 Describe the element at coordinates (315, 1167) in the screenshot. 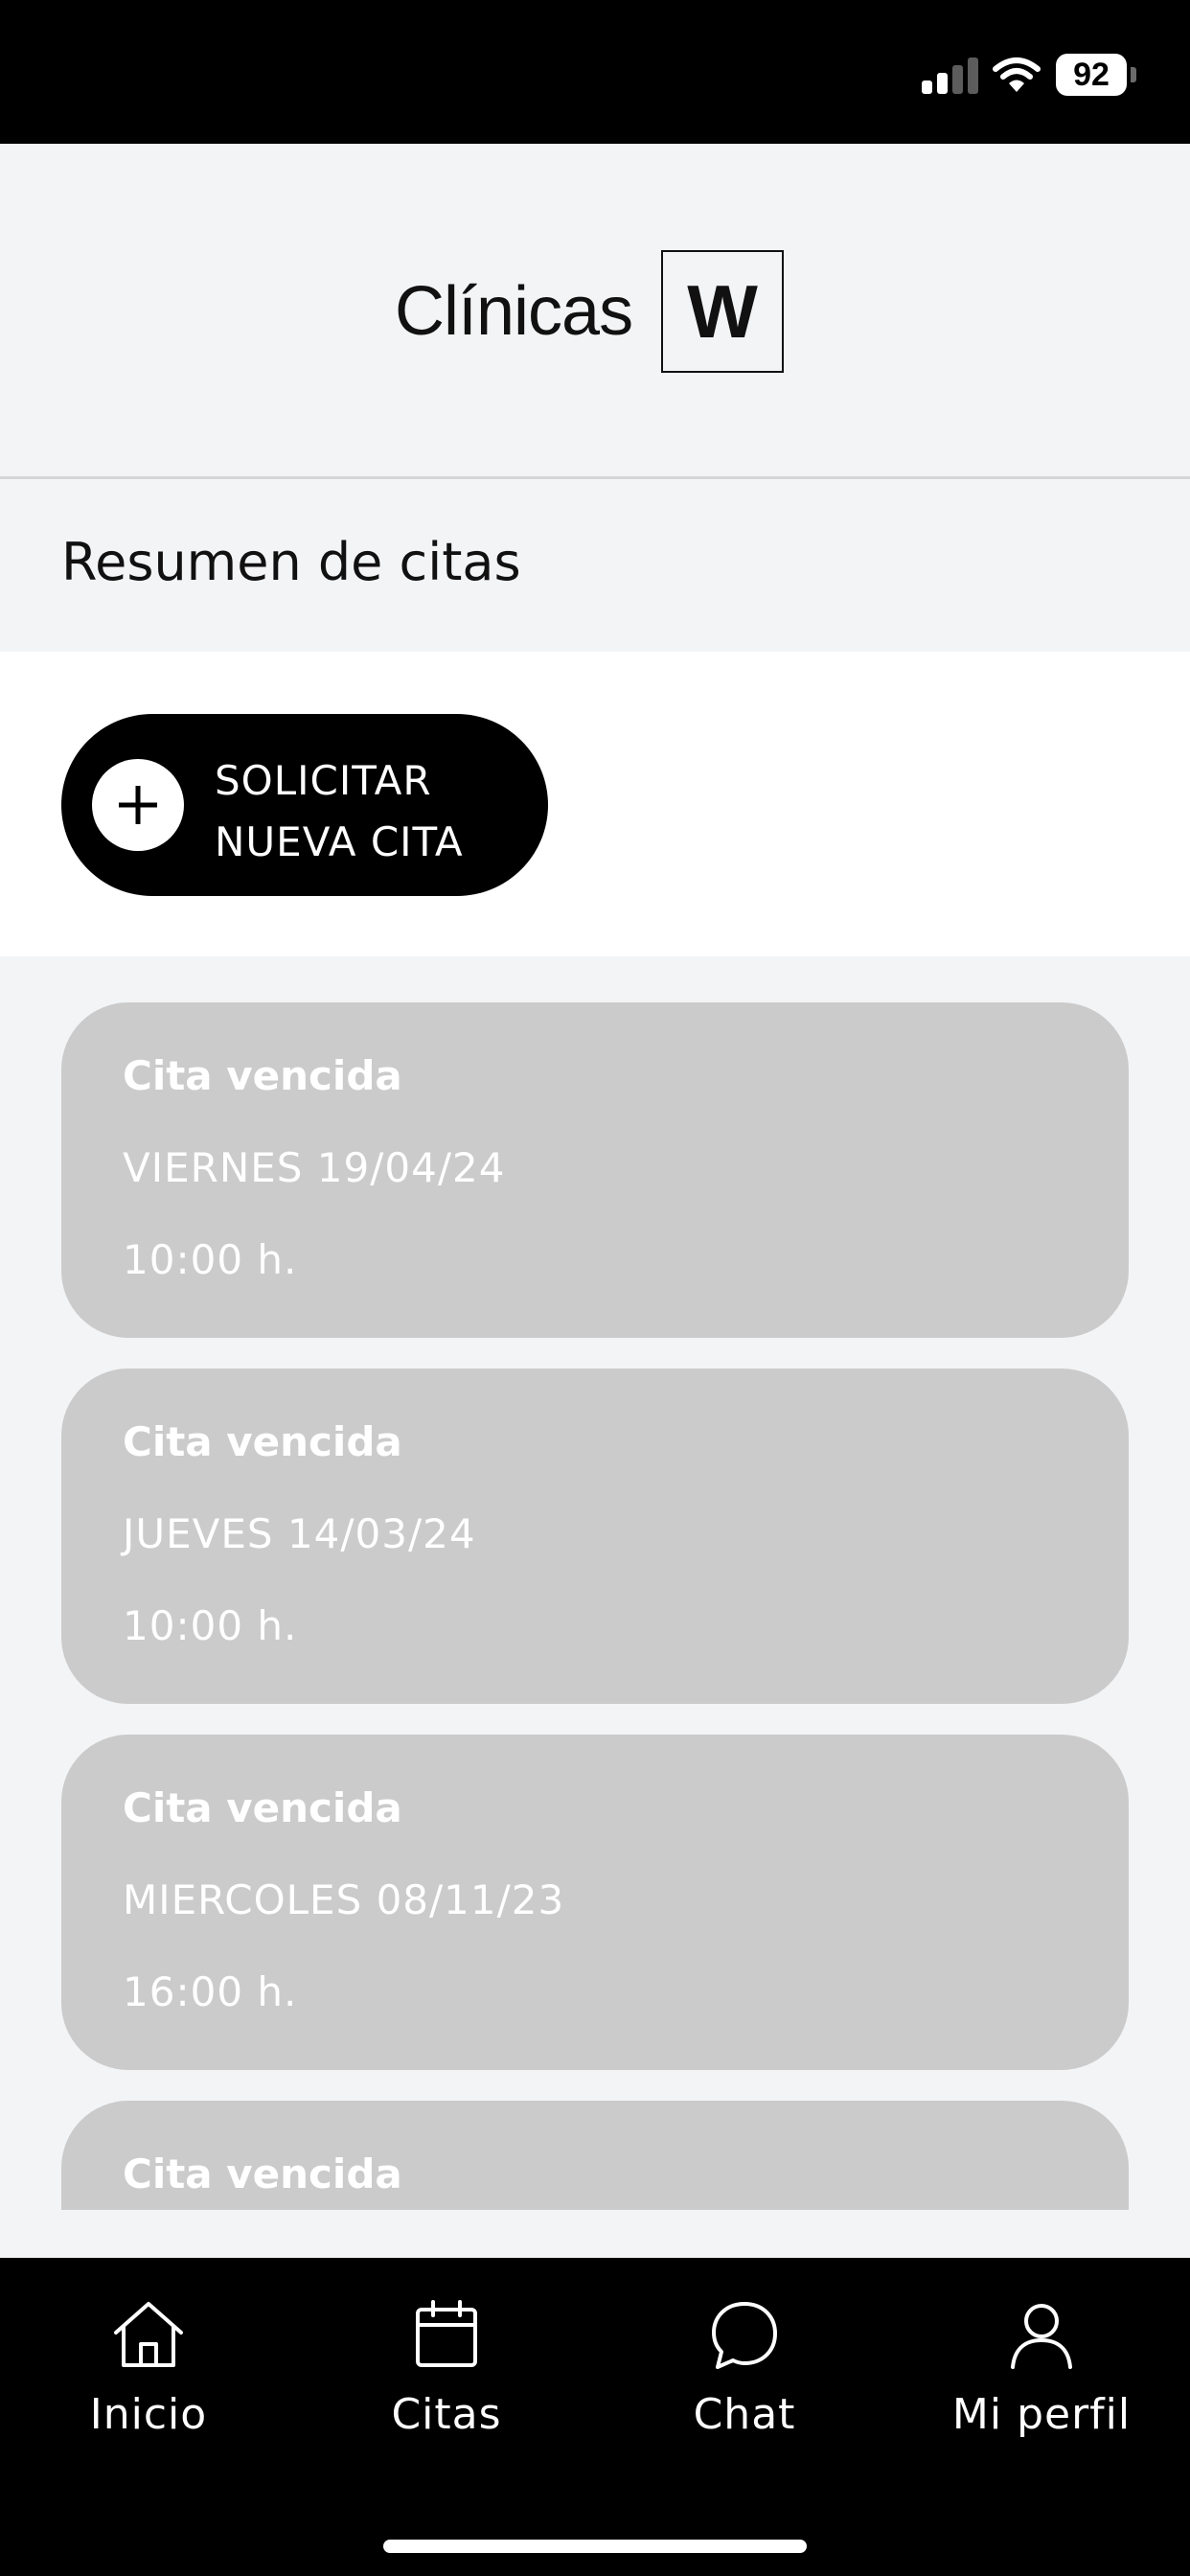

I see `appointment-date: VIERNES 19/04/24` at that location.